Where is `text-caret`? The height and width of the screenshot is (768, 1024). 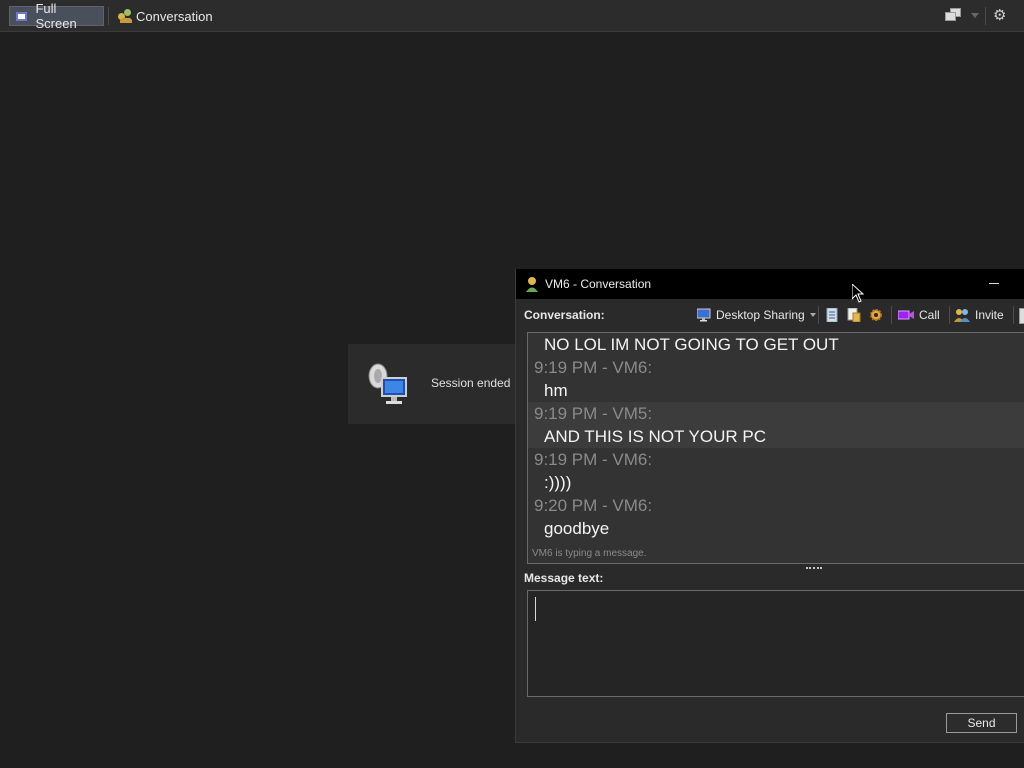 text-caret is located at coordinates (535, 609).